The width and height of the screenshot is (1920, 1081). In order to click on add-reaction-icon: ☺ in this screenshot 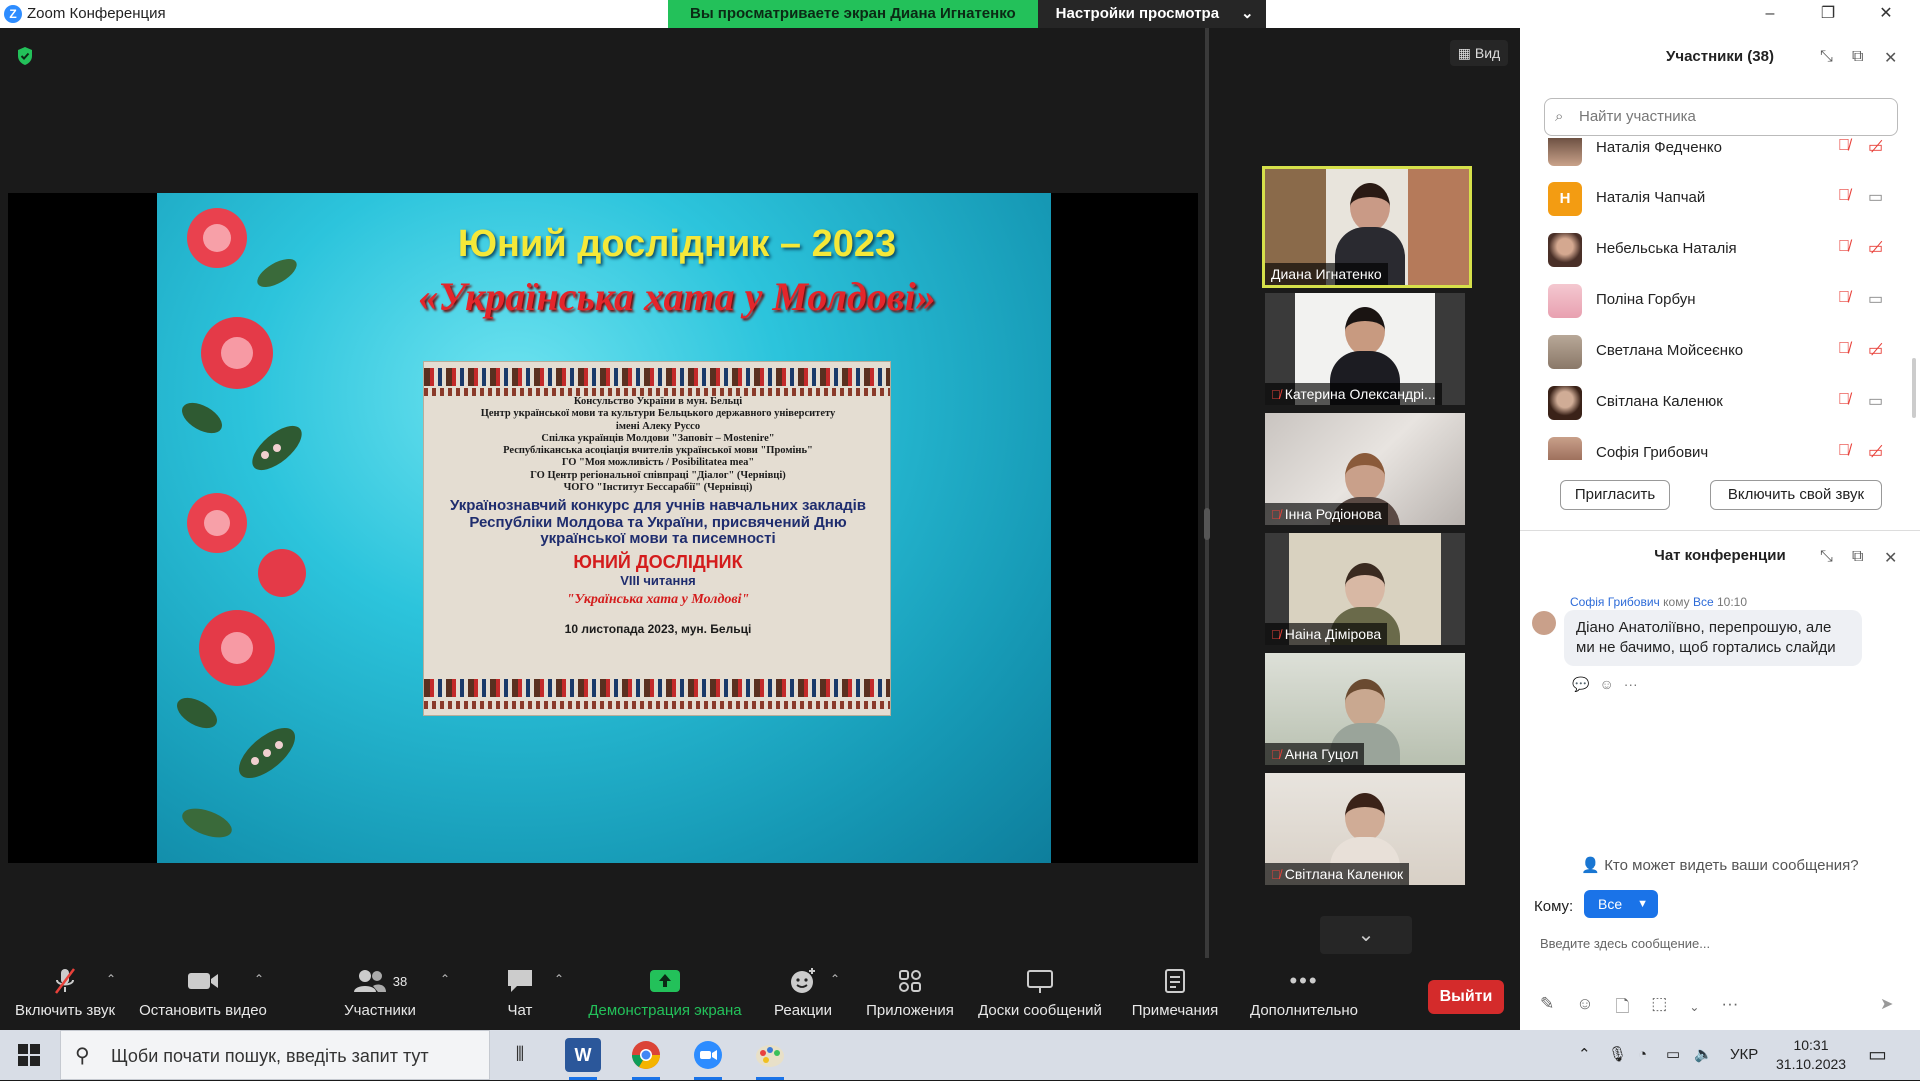, I will do `click(1606, 684)`.